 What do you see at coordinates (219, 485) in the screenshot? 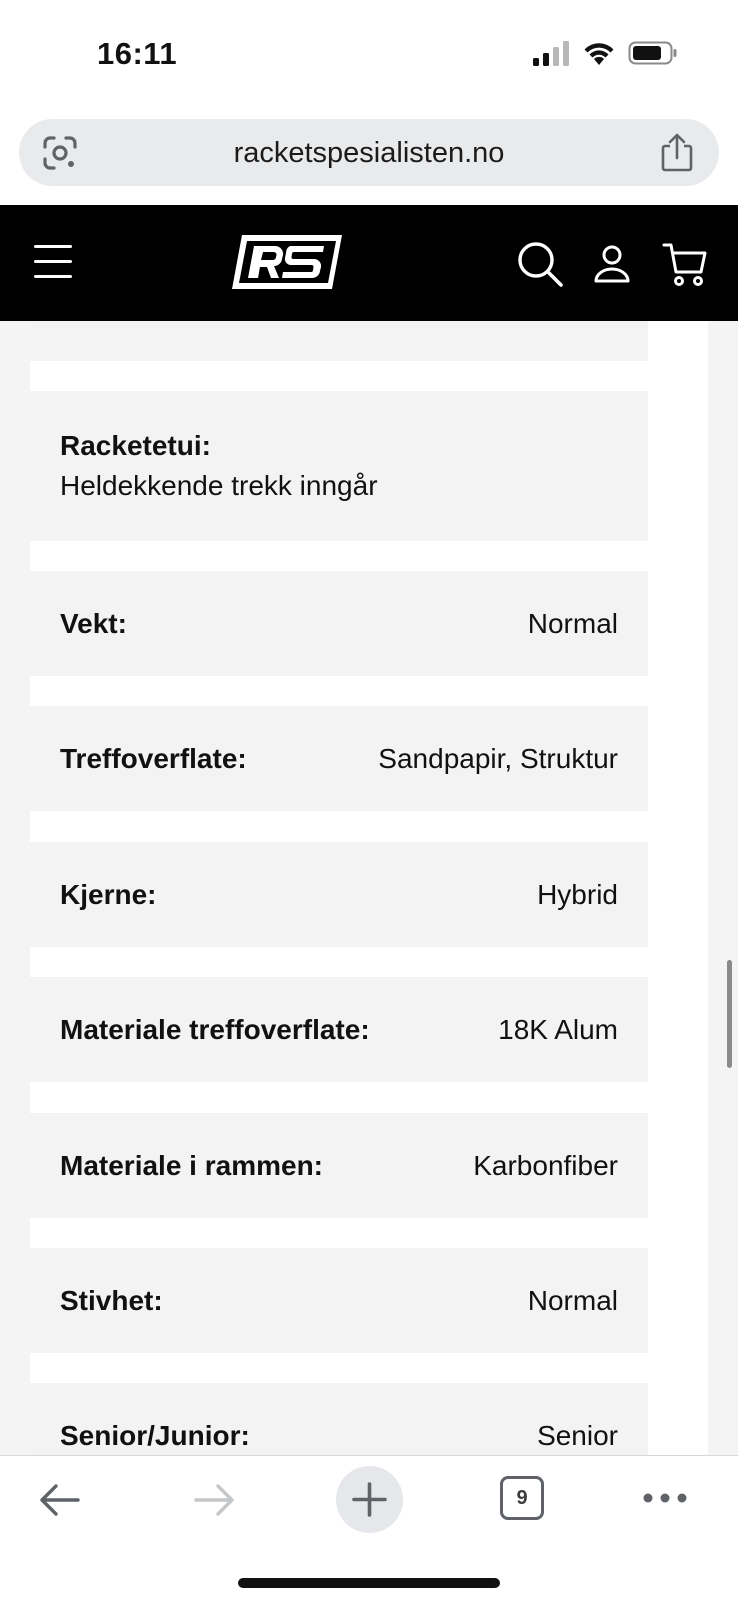
I see `spec-value: Heldekkende trekk inngår` at bounding box center [219, 485].